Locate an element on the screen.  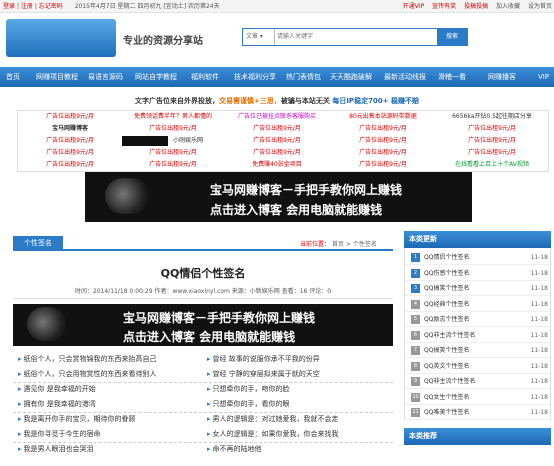
promo-link: 宣传有奖 is located at coordinates (444, 6).